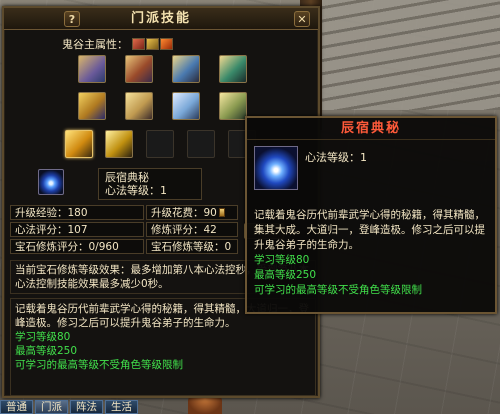 This screenshot has width=500, height=414. I want to click on tab-life: 生活, so click(121, 407).